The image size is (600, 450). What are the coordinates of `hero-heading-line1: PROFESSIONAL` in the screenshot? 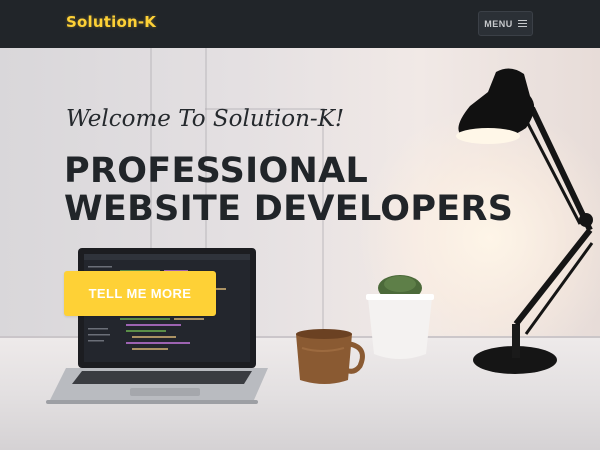 It's located at (216, 171).